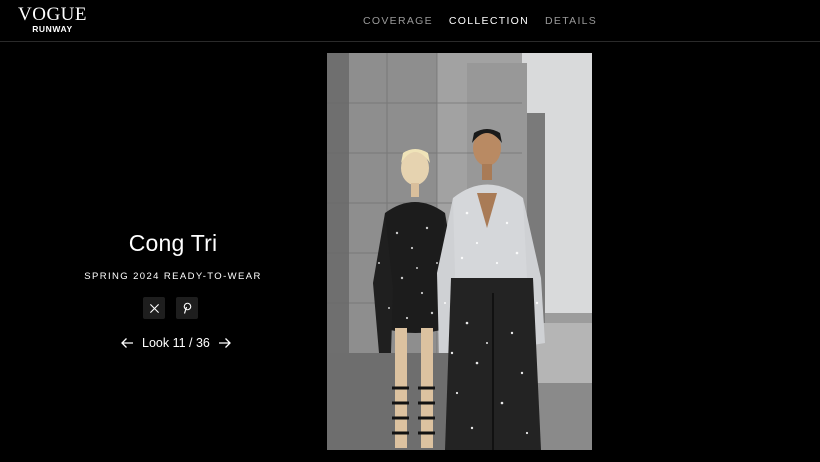  I want to click on tab-collection: COLLECTION, so click(489, 21).